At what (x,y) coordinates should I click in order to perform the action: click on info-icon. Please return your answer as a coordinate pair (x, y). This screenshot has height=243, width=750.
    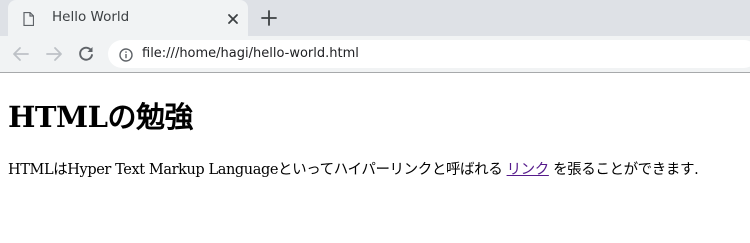
    Looking at the image, I should click on (126, 54).